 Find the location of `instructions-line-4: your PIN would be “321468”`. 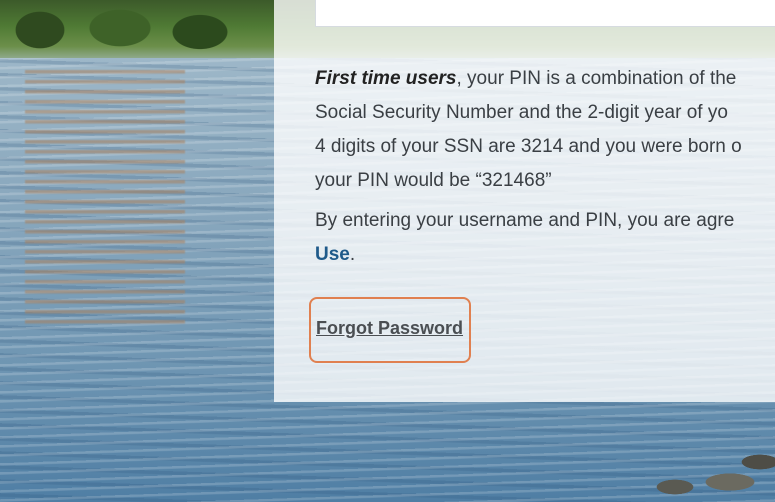

instructions-line-4: your PIN would be “321468” is located at coordinates (433, 180).